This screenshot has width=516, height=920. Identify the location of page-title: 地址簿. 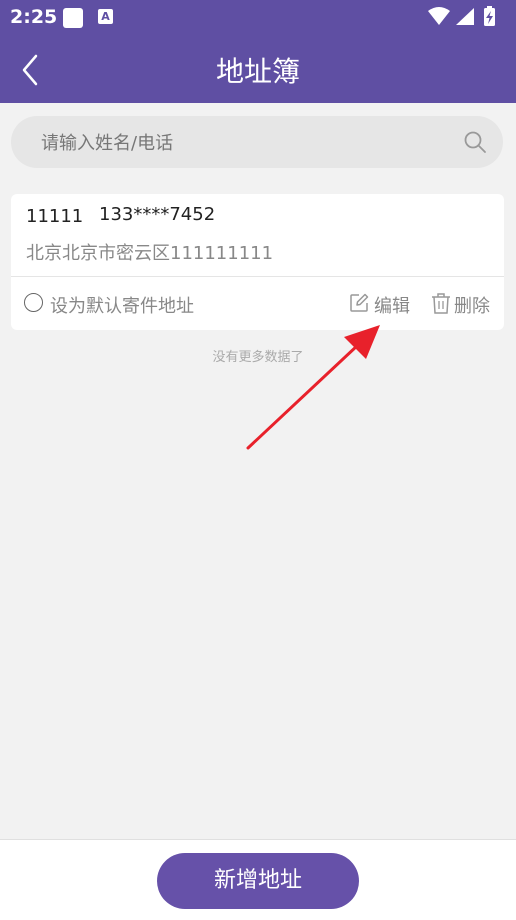
(257, 71).